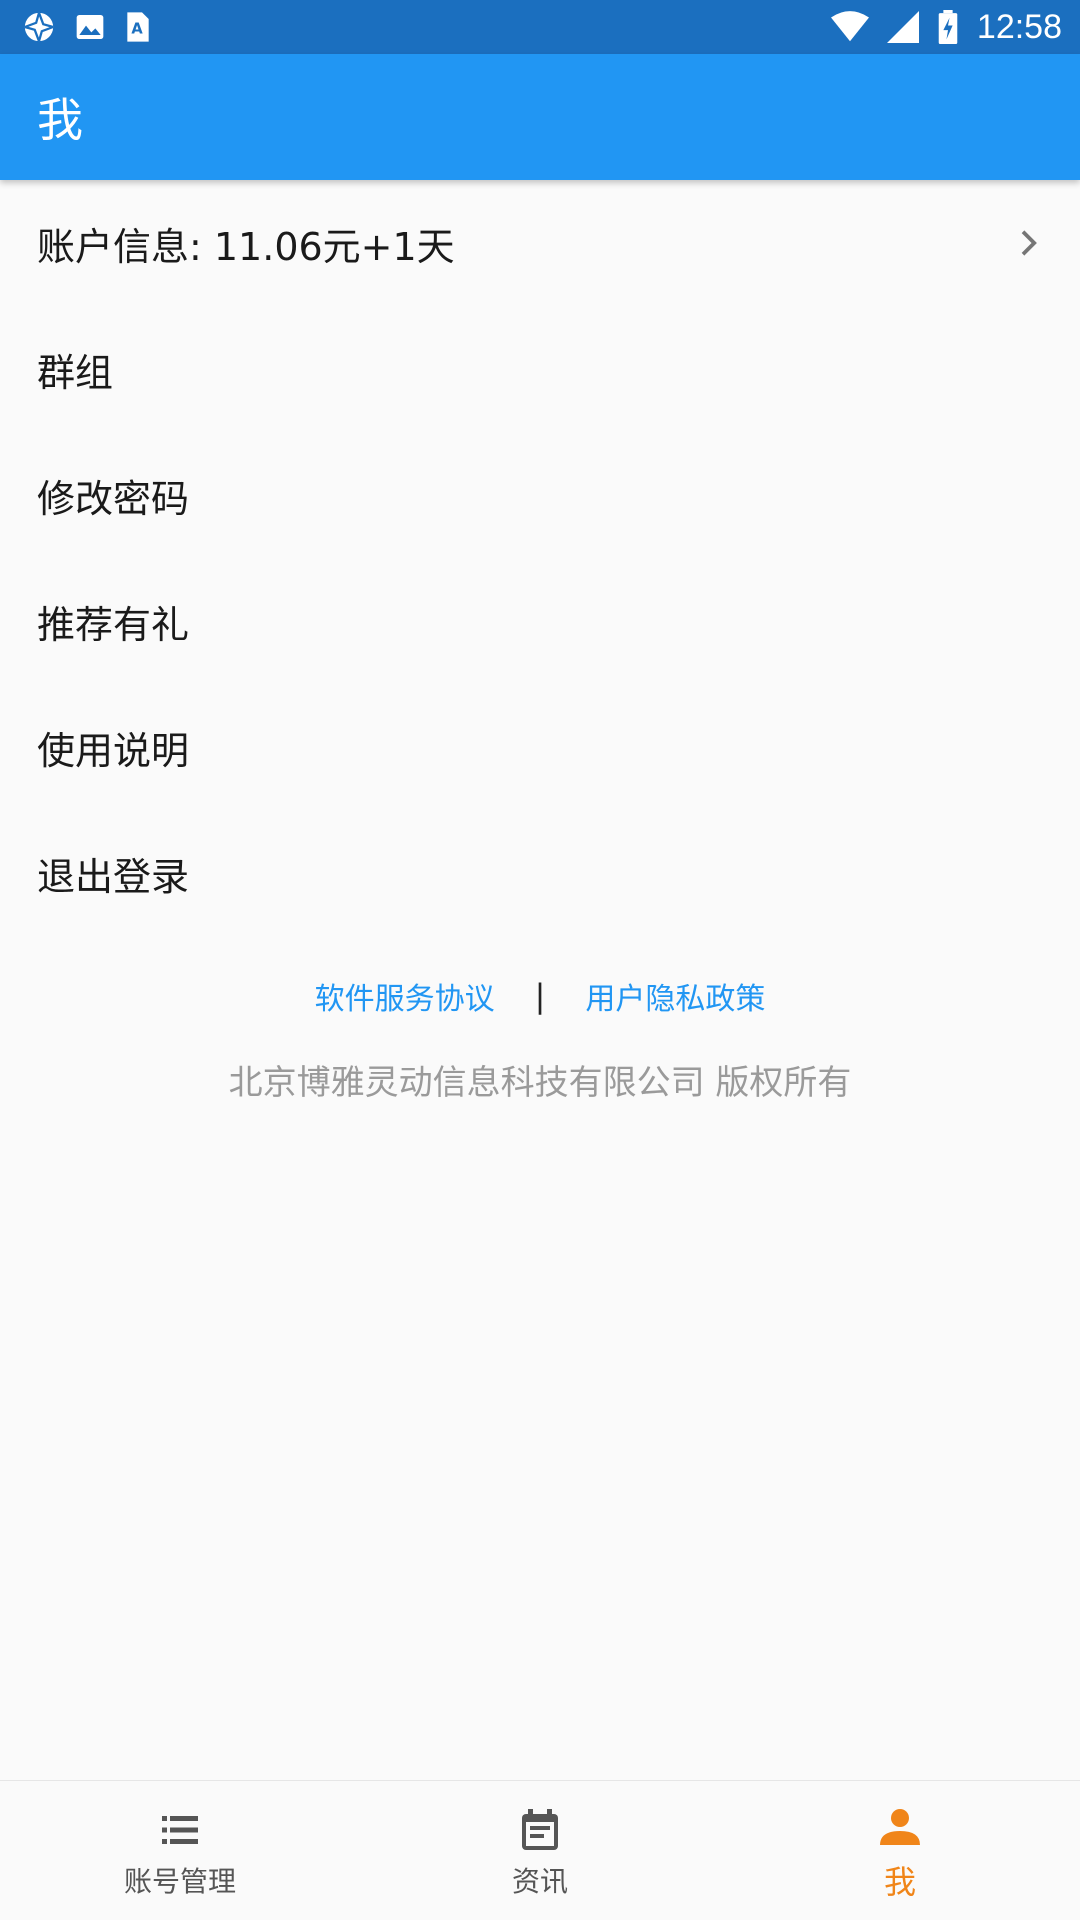 The height and width of the screenshot is (1920, 1080). Describe the element at coordinates (180, 1829) in the screenshot. I see `list-icon` at that location.